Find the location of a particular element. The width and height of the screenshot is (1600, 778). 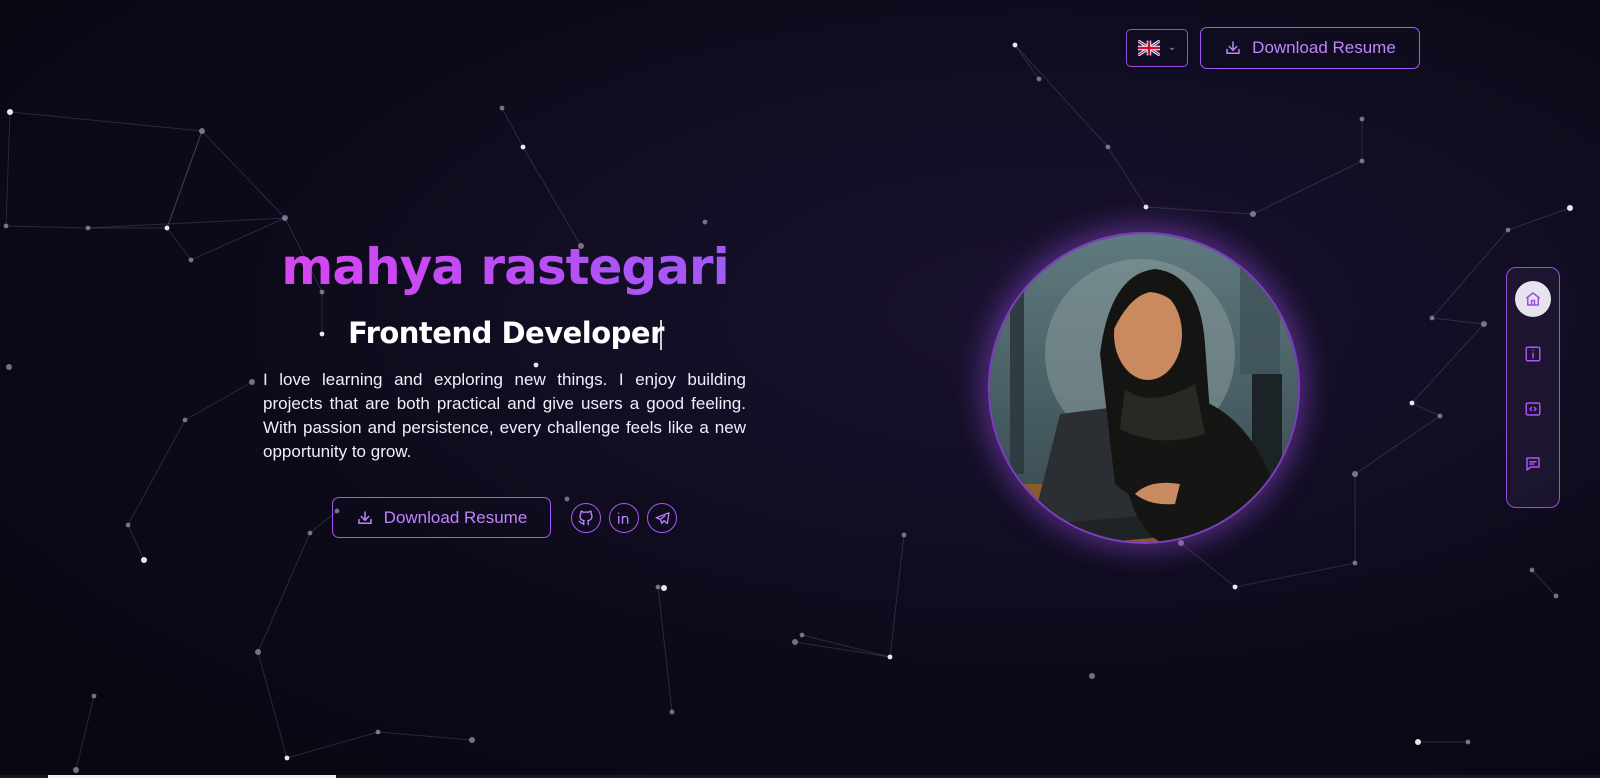

info-icon is located at coordinates (1533, 354).